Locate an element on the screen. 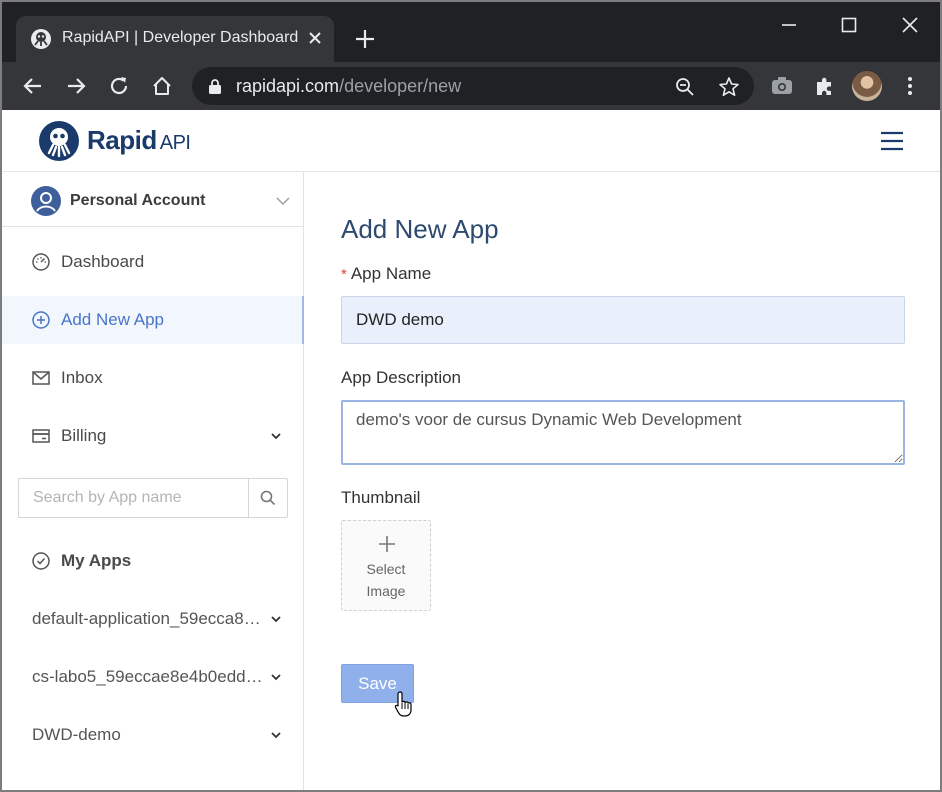 The image size is (942, 792). maximize-icon is located at coordinates (849, 25).